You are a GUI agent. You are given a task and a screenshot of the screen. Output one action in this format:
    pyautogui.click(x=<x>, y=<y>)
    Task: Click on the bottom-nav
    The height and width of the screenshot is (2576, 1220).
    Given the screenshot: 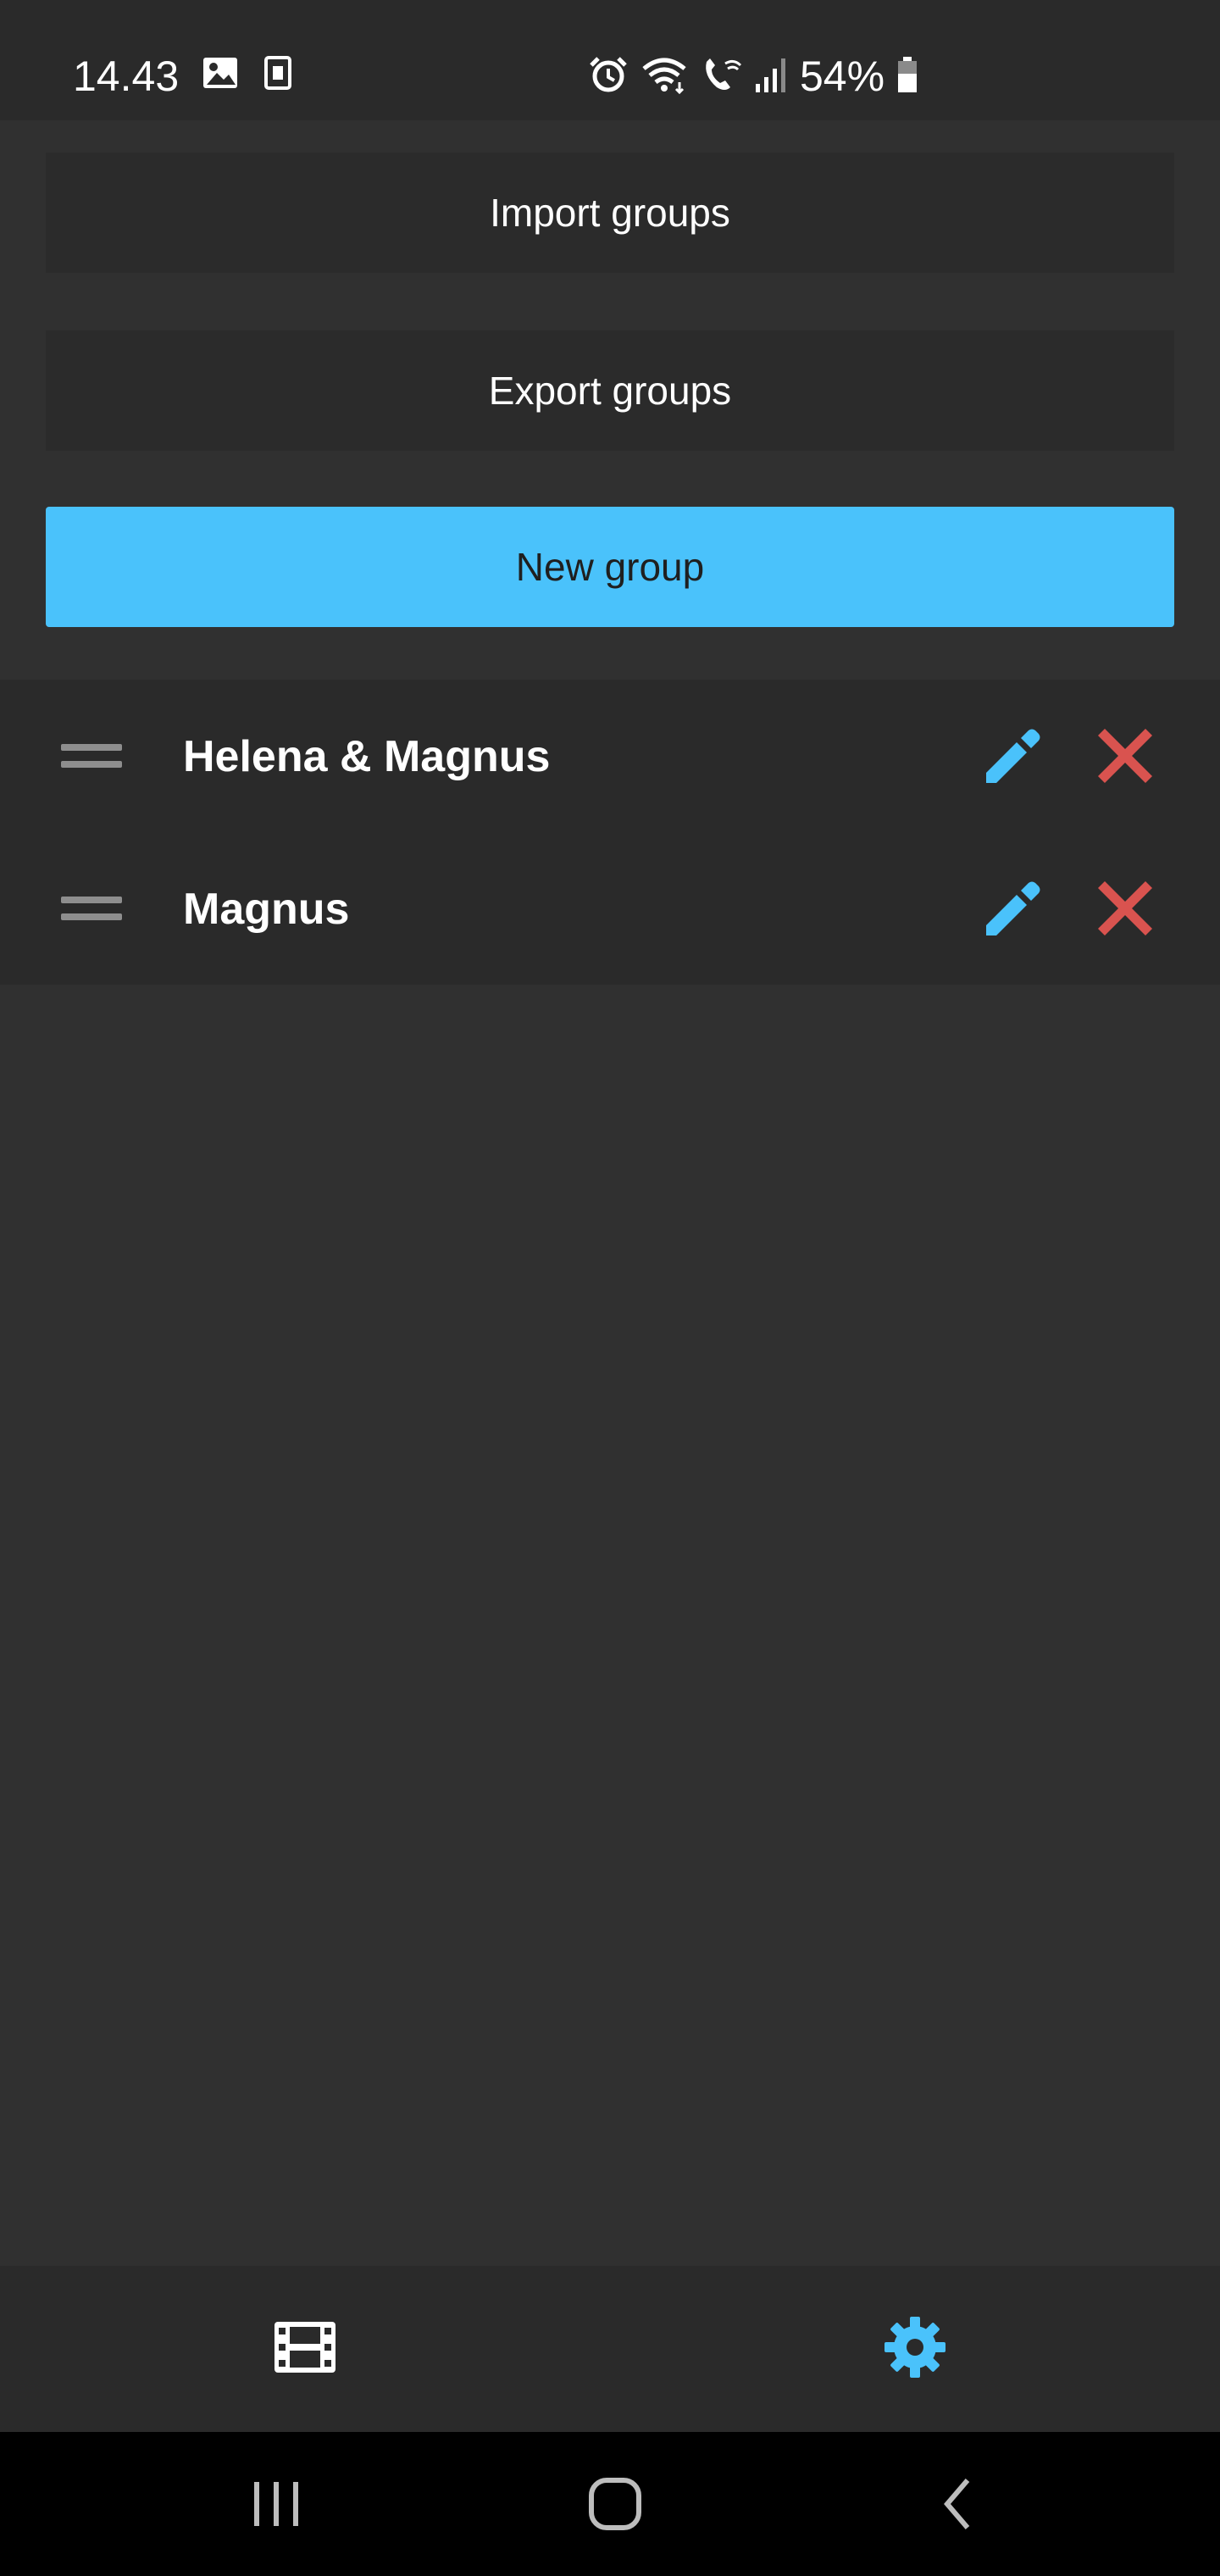 What is the action you would take?
    pyautogui.click(x=610, y=2349)
    